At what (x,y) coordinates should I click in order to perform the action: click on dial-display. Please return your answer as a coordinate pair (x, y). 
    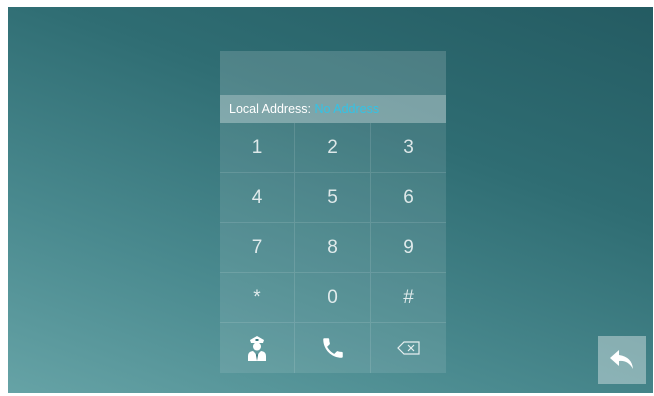
    Looking at the image, I should click on (333, 73).